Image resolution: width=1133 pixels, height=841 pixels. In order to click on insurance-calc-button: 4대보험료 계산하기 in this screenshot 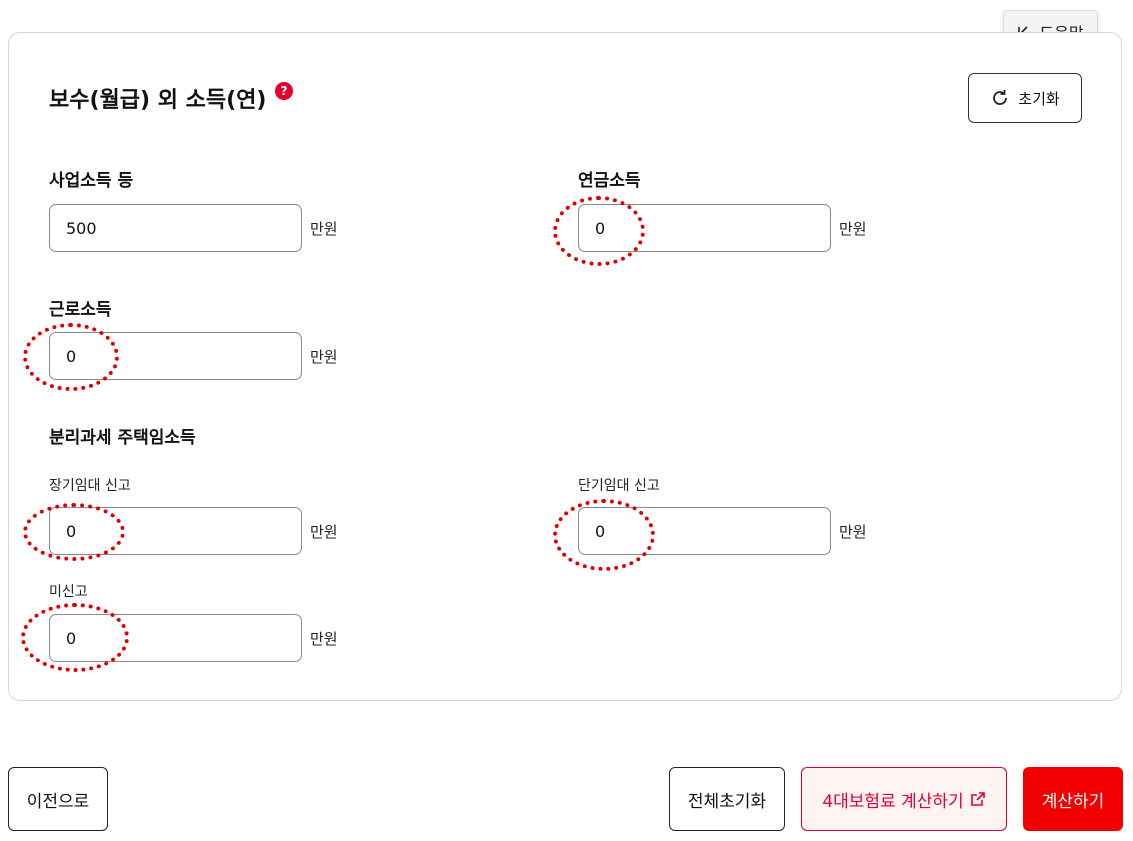, I will do `click(904, 799)`.